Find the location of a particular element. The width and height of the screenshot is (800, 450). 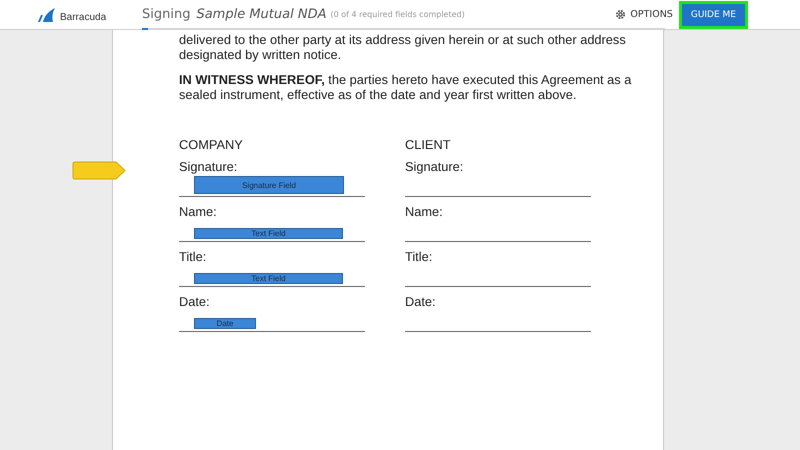

completion-status: (0 of 4 required fields completed) is located at coordinates (397, 14).